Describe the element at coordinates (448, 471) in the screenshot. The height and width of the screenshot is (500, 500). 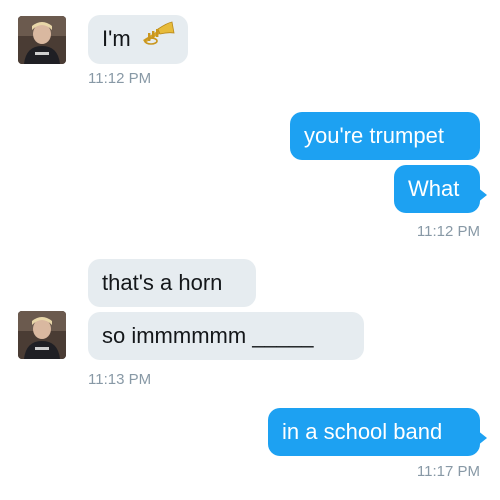
I see `message-timestamp: 11:17 PM` at that location.